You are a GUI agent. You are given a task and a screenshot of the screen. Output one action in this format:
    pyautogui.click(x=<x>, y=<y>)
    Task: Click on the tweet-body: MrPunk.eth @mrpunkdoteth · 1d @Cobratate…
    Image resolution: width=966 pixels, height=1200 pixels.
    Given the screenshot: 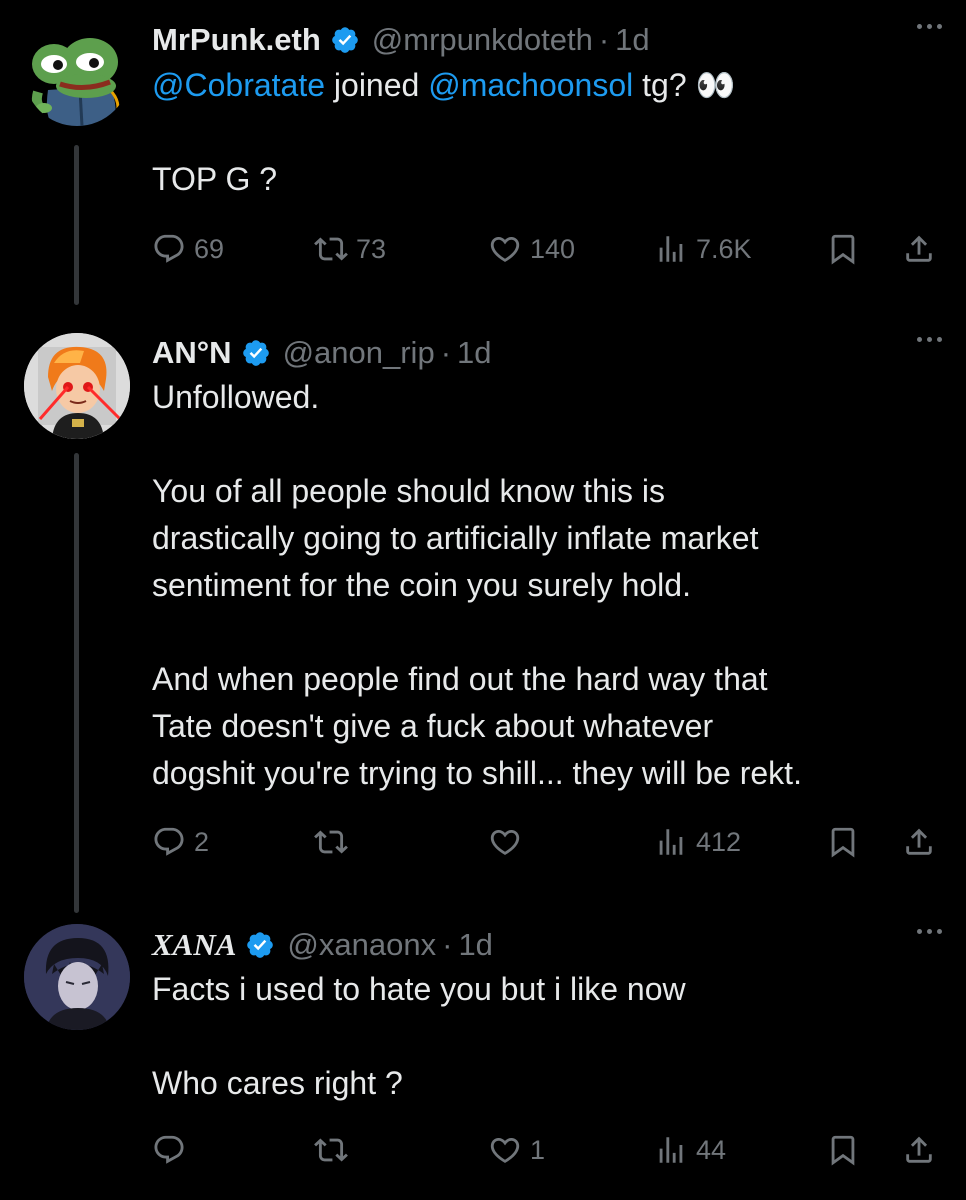 What is the action you would take?
    pyautogui.click(x=547, y=111)
    